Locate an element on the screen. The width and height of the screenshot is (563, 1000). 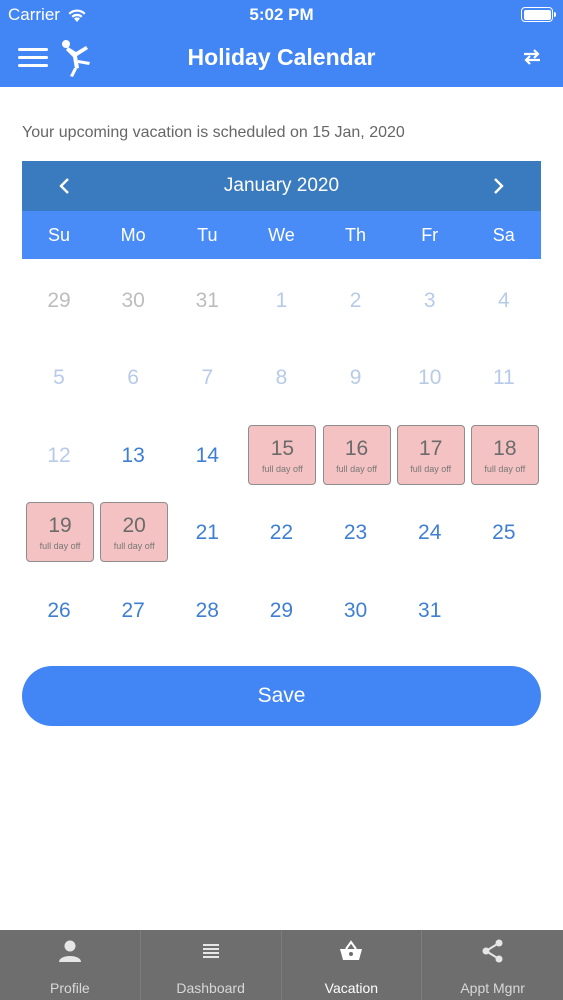
day-number: 15 is located at coordinates (282, 448).